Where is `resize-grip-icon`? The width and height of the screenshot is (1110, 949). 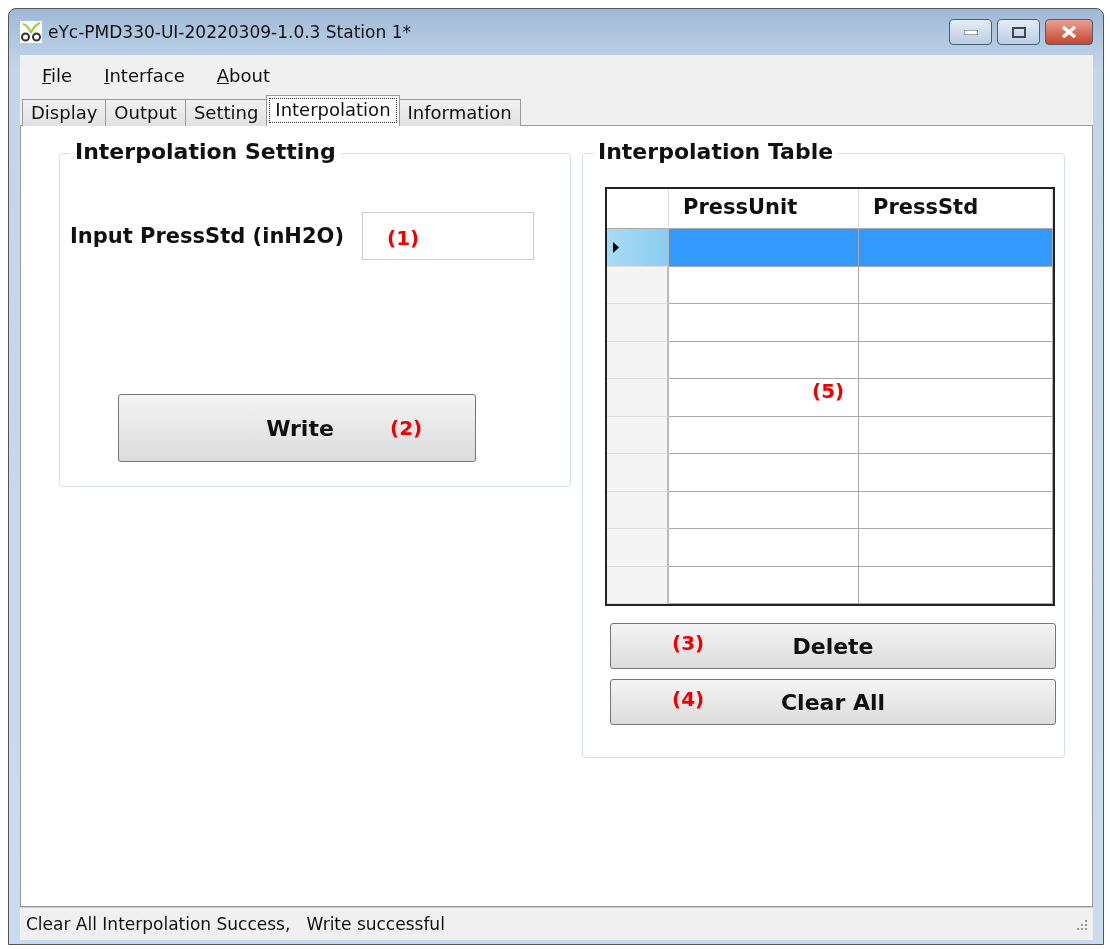
resize-grip-icon is located at coordinates (1081, 924).